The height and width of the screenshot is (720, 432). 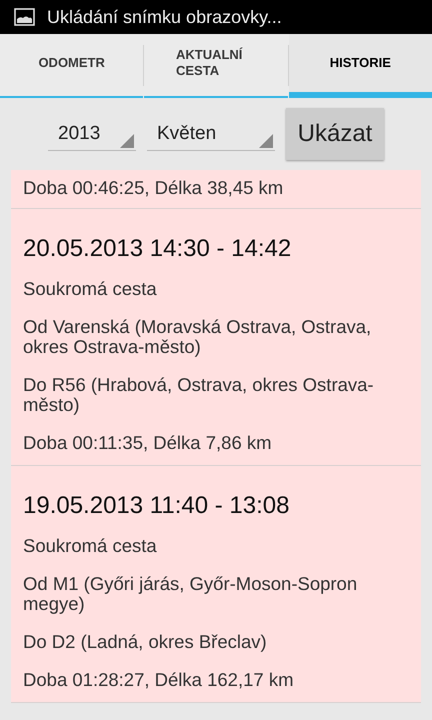 I want to click on trip-card: Doba 00:46:25, Délka 38,45 km, so click(x=216, y=189).